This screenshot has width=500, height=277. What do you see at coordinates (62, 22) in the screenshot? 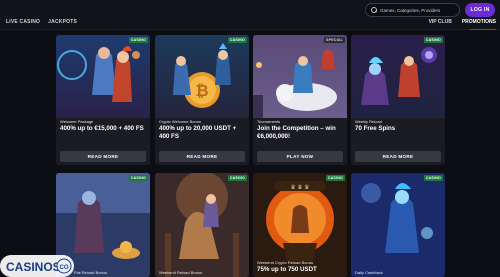
I see `nav-jackpots: JACKPOTS` at bounding box center [62, 22].